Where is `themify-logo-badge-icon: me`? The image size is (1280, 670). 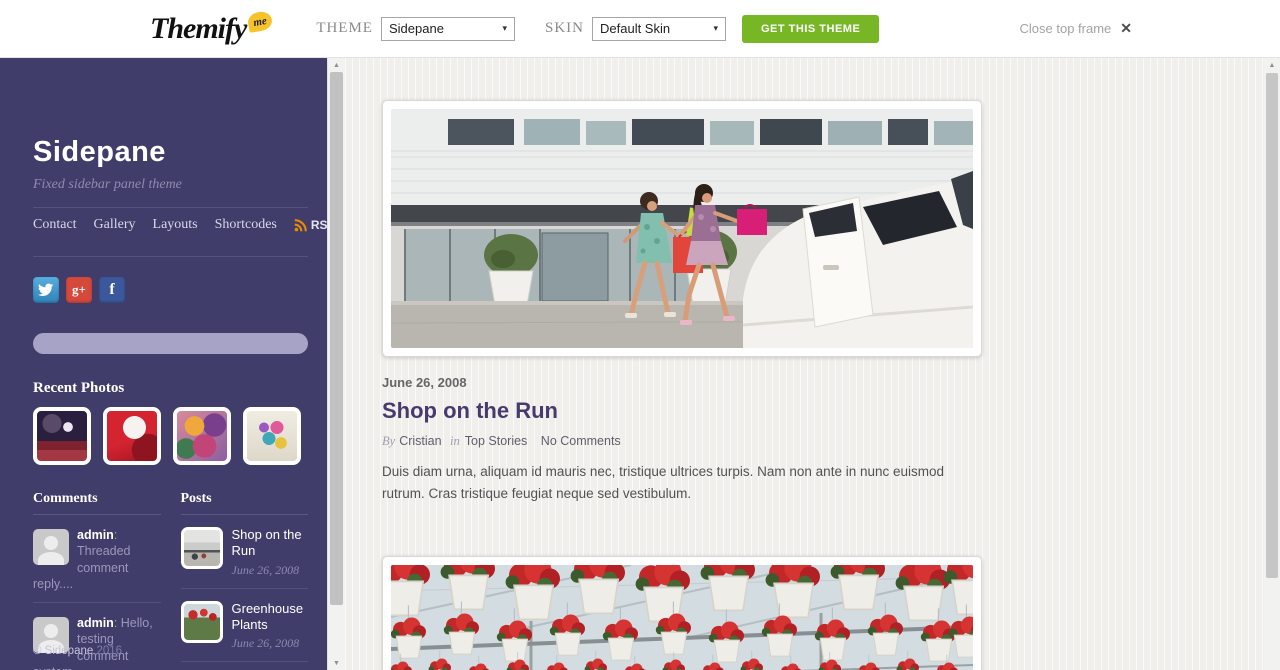 themify-logo-badge-icon: me is located at coordinates (260, 21).